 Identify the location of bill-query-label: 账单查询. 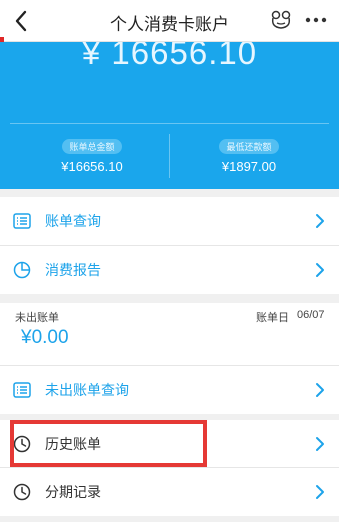
(73, 222).